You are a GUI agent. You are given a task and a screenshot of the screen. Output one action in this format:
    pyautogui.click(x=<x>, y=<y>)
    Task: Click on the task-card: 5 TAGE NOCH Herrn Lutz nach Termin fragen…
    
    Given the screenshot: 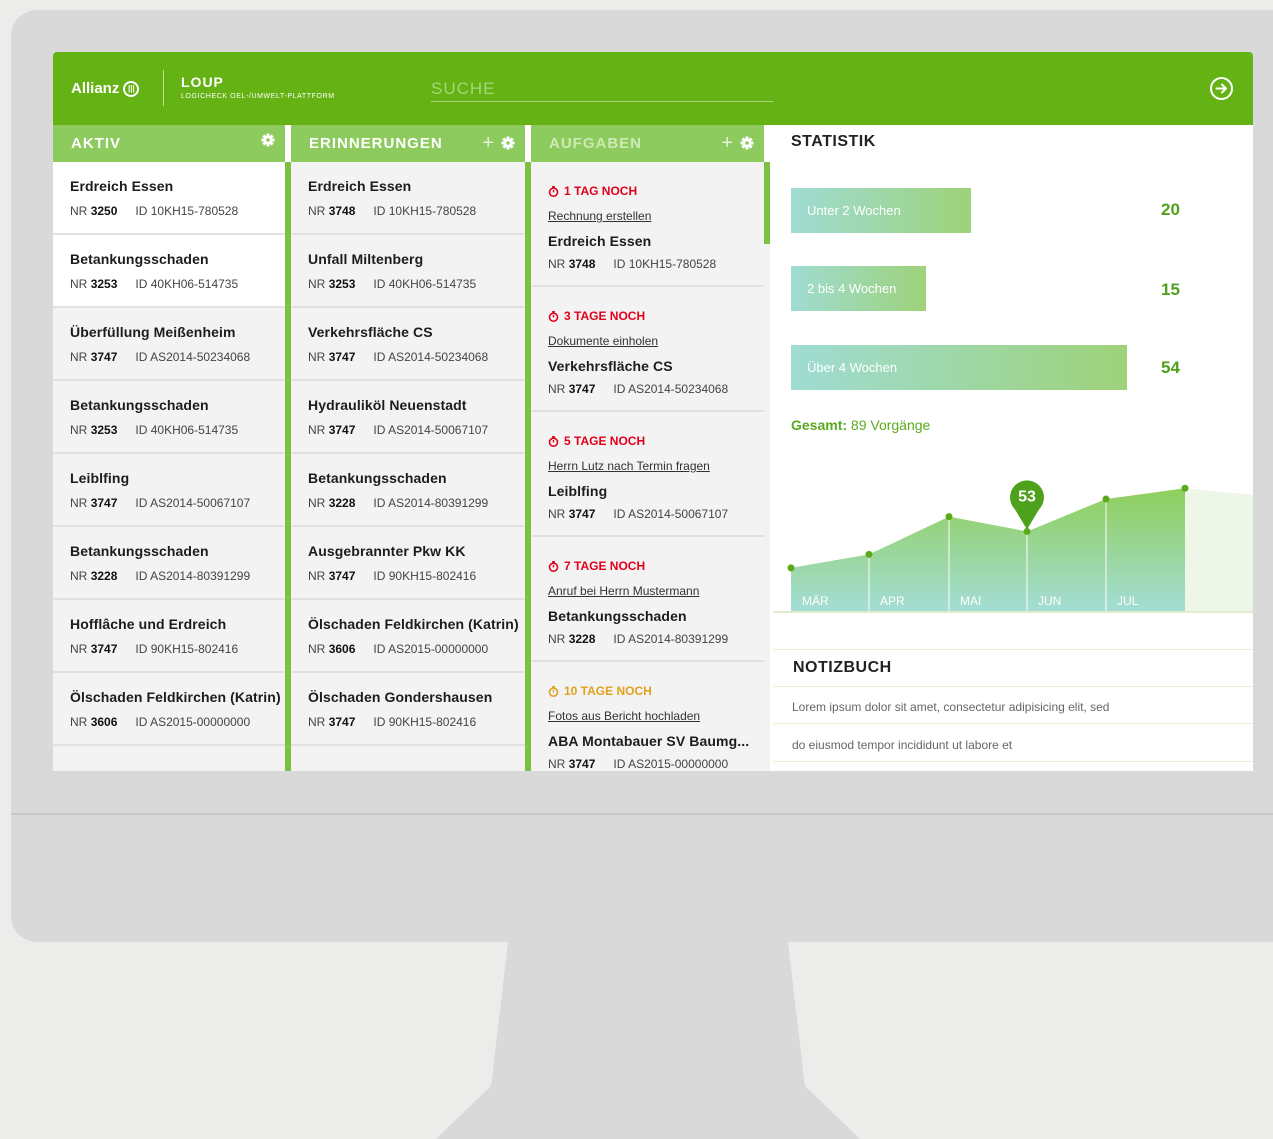 What is the action you would take?
    pyautogui.click(x=647, y=474)
    